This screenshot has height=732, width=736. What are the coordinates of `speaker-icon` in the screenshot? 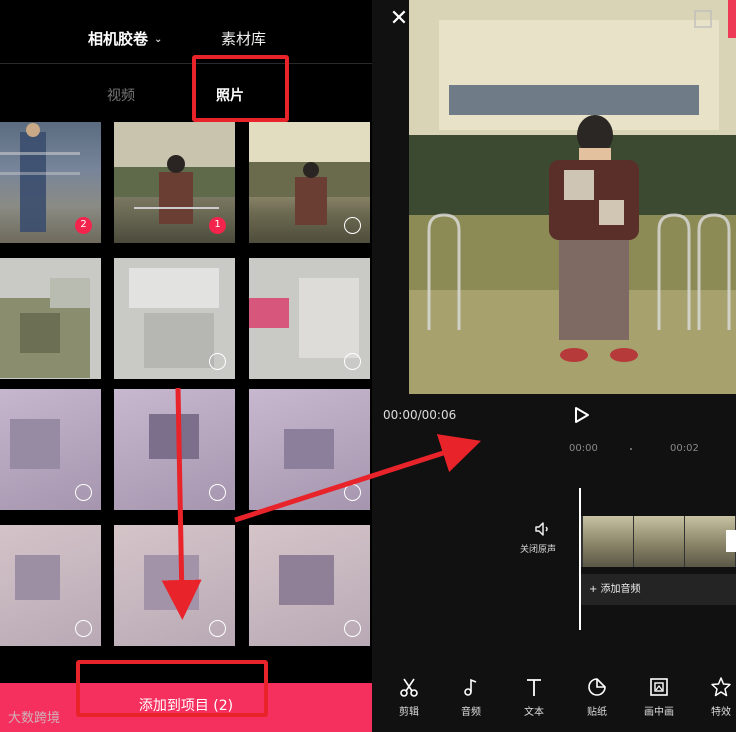 It's located at (541, 529).